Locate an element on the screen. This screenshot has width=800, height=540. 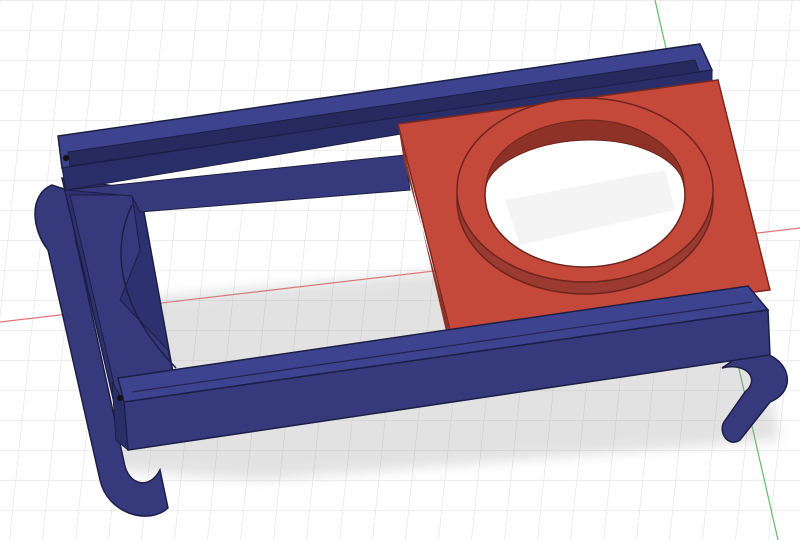
screw-hole-bottom-icon is located at coordinates (120, 398).